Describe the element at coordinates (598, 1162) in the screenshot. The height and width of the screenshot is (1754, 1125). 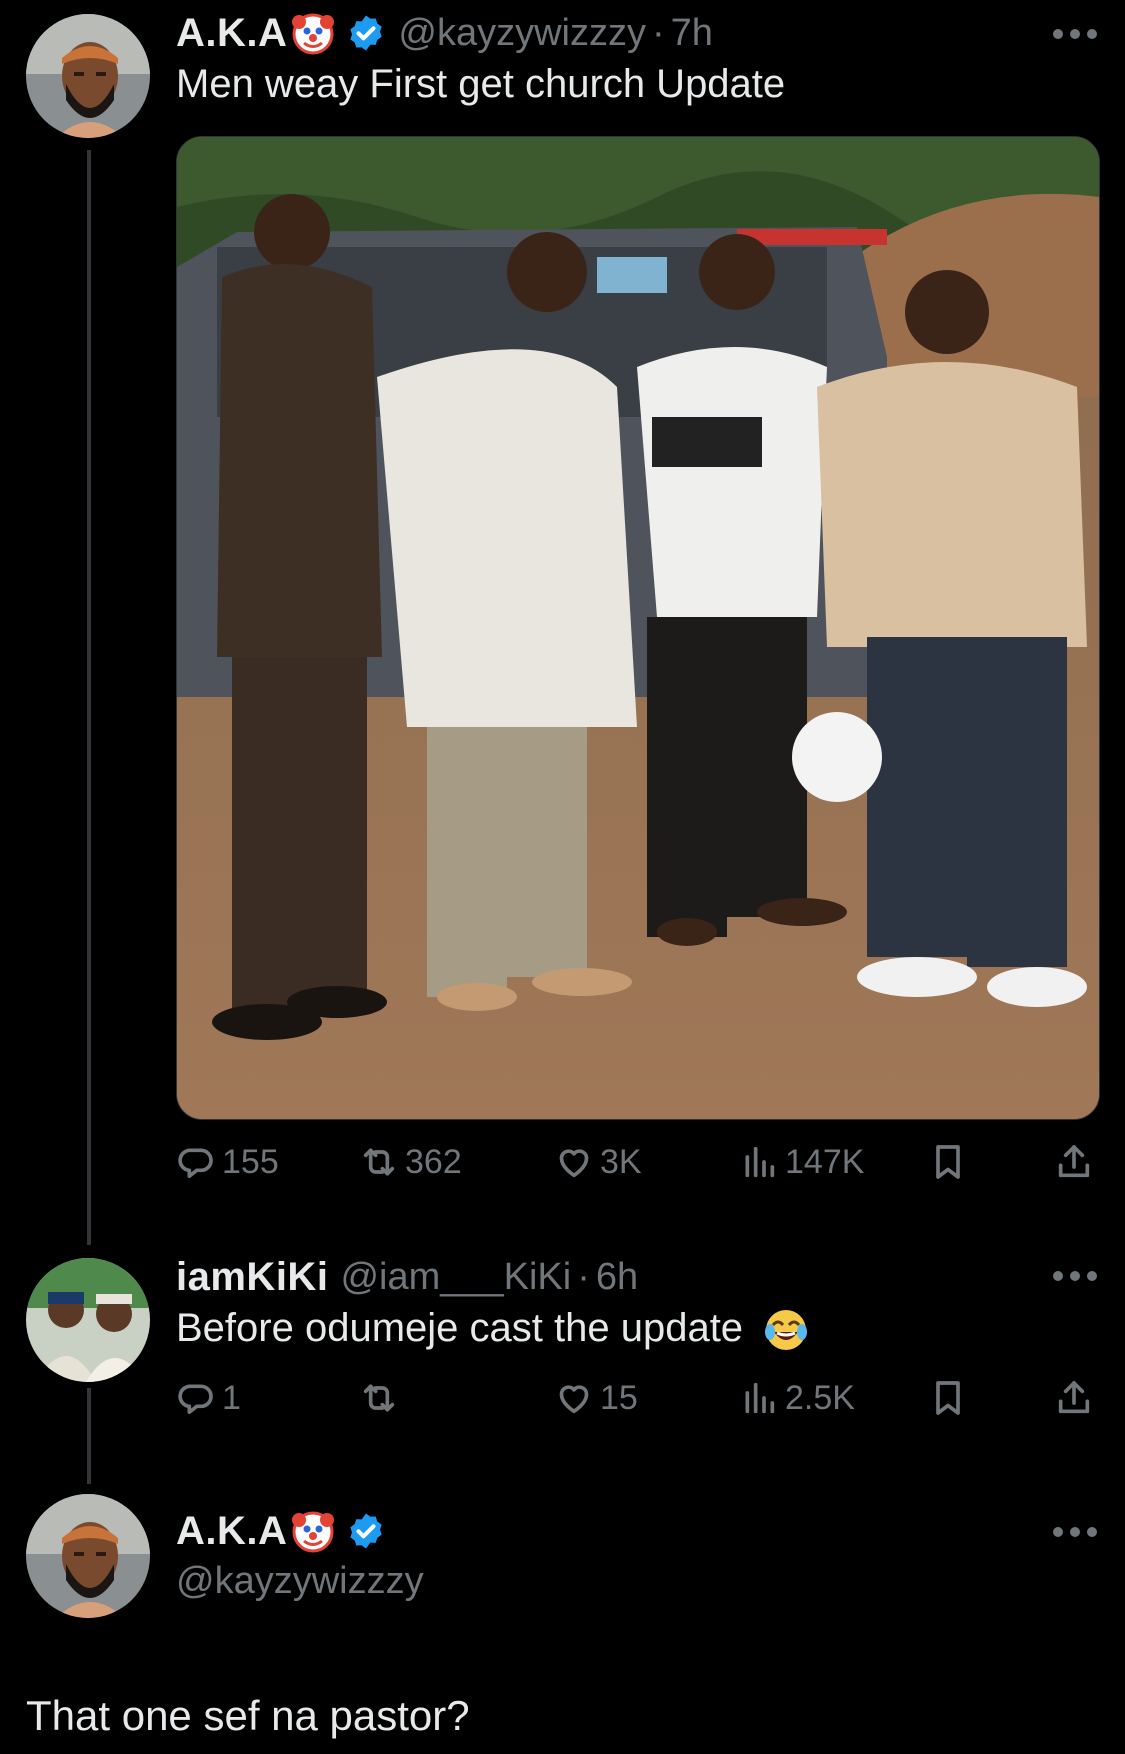
I see `like-button: 3K` at that location.